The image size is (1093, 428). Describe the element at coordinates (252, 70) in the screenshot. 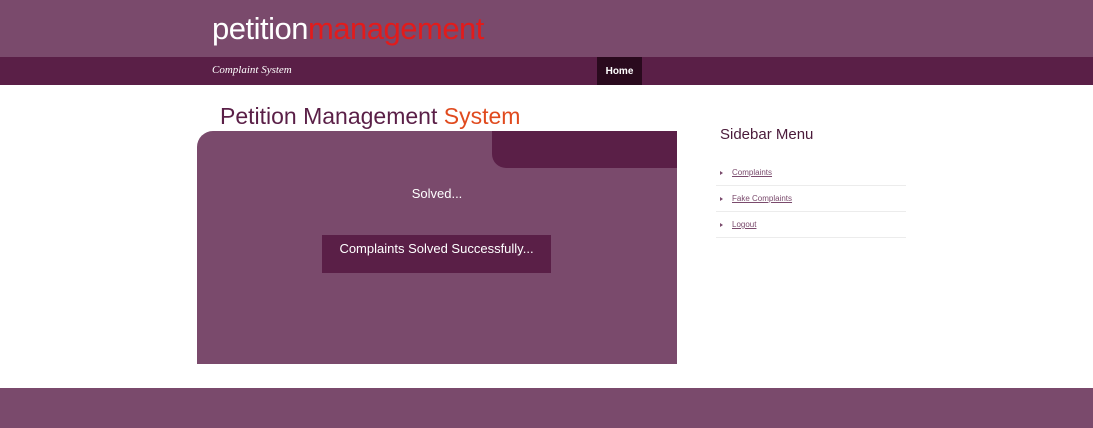

I see `site-tagline: Complaint System` at that location.